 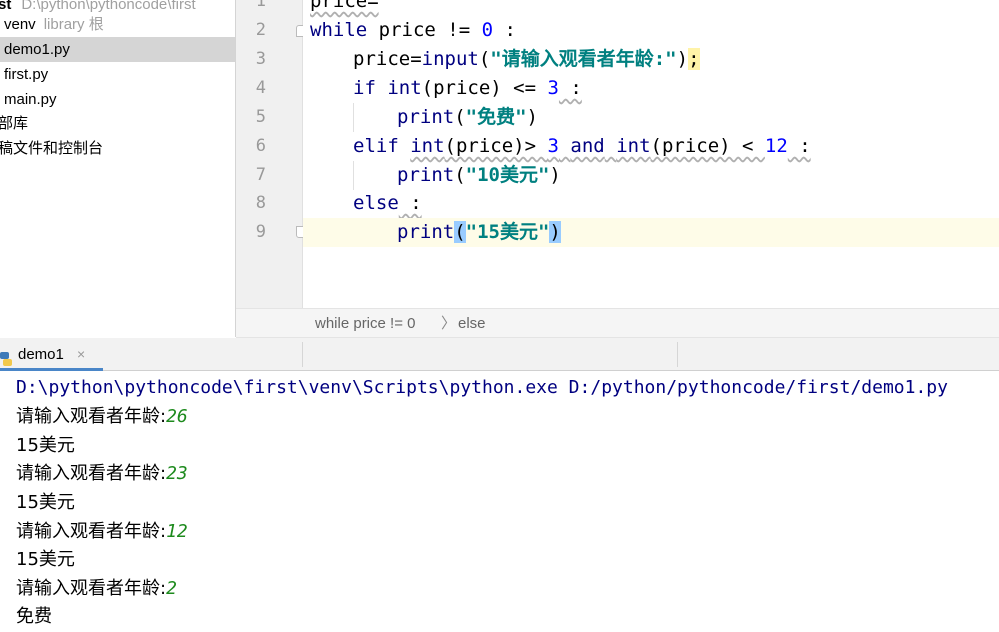 What do you see at coordinates (472, 324) in the screenshot?
I see `breadcrumb-item-else: else` at bounding box center [472, 324].